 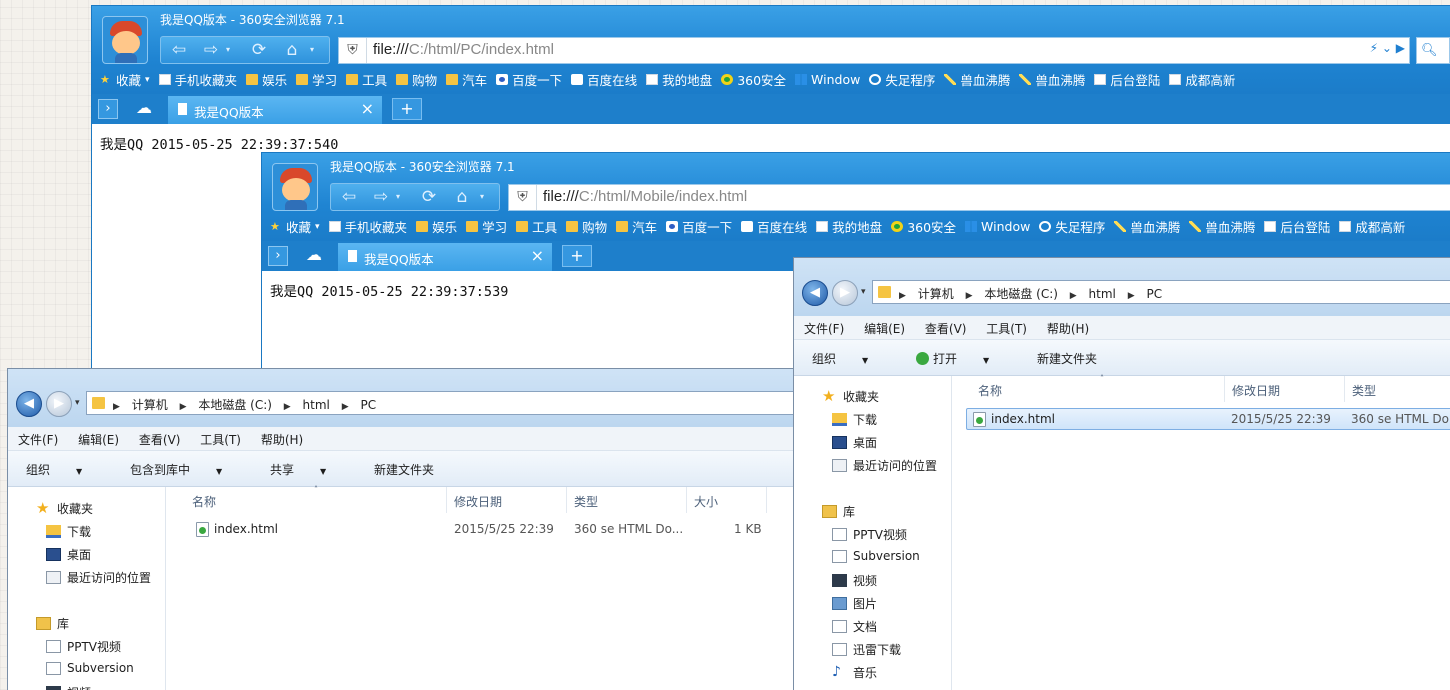 I want to click on home-icon: ⌂, so click(x=292, y=50).